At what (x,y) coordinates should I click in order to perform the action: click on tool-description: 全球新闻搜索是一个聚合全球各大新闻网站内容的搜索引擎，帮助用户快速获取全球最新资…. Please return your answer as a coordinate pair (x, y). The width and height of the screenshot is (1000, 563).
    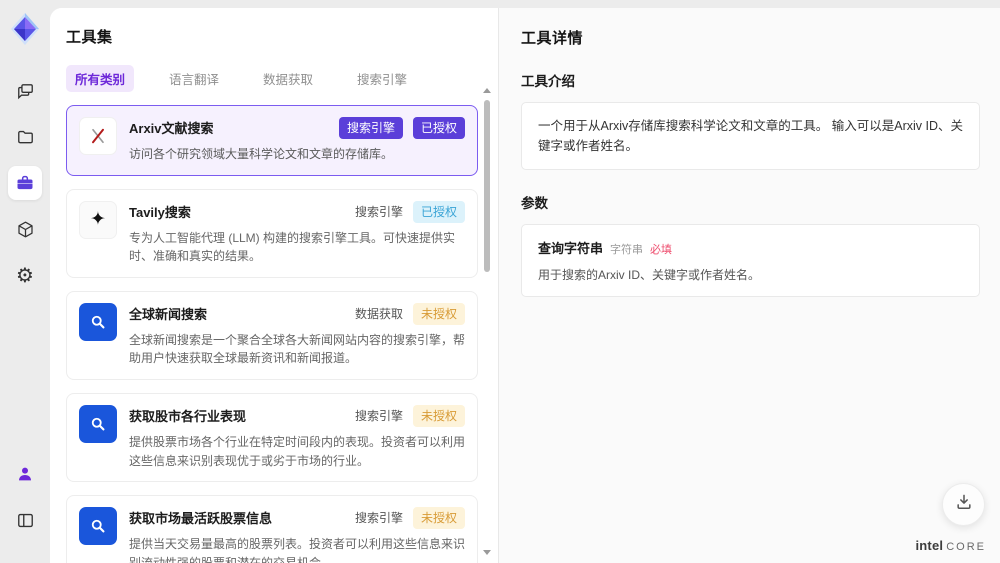
    Looking at the image, I should click on (297, 349).